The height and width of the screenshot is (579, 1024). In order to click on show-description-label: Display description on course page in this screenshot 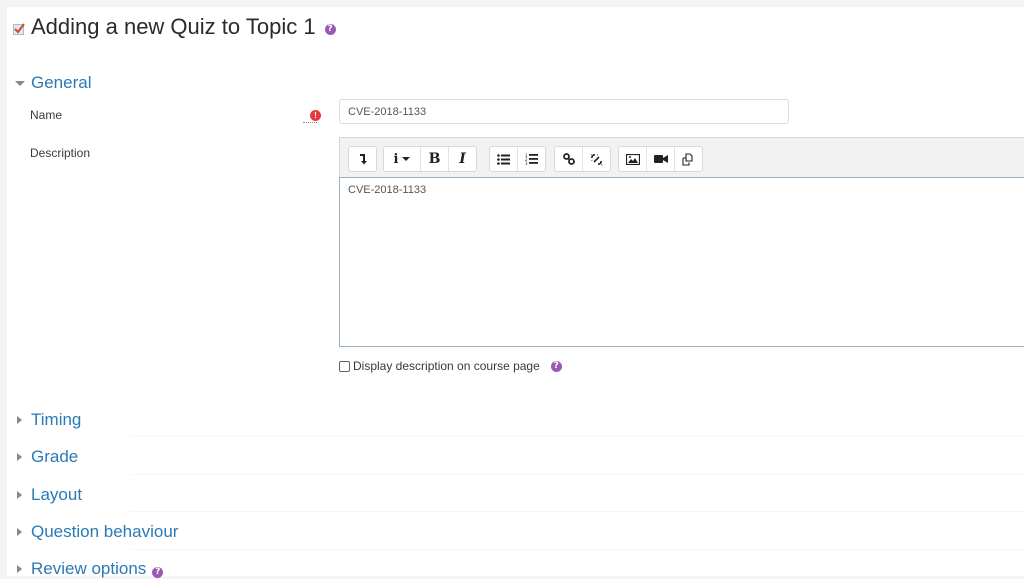, I will do `click(446, 366)`.